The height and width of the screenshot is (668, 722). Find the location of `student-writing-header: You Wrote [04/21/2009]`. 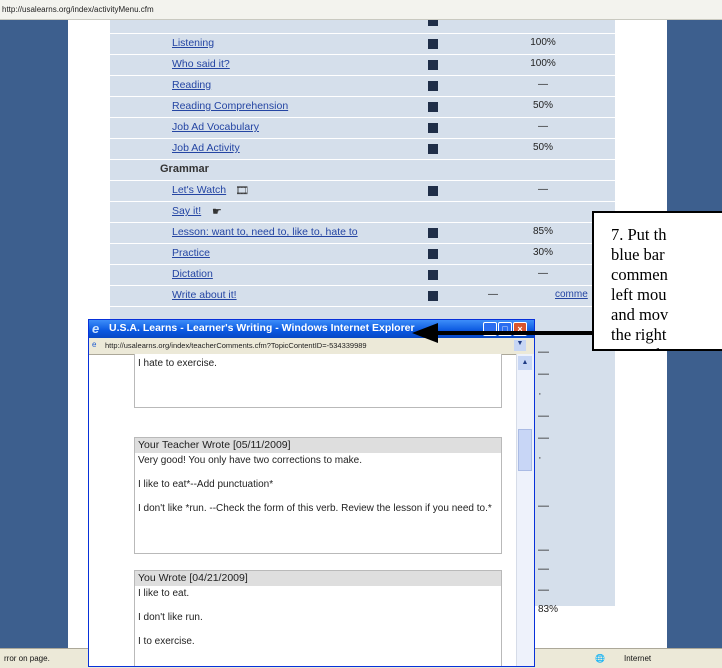

student-writing-header: You Wrote [04/21/2009] is located at coordinates (318, 578).